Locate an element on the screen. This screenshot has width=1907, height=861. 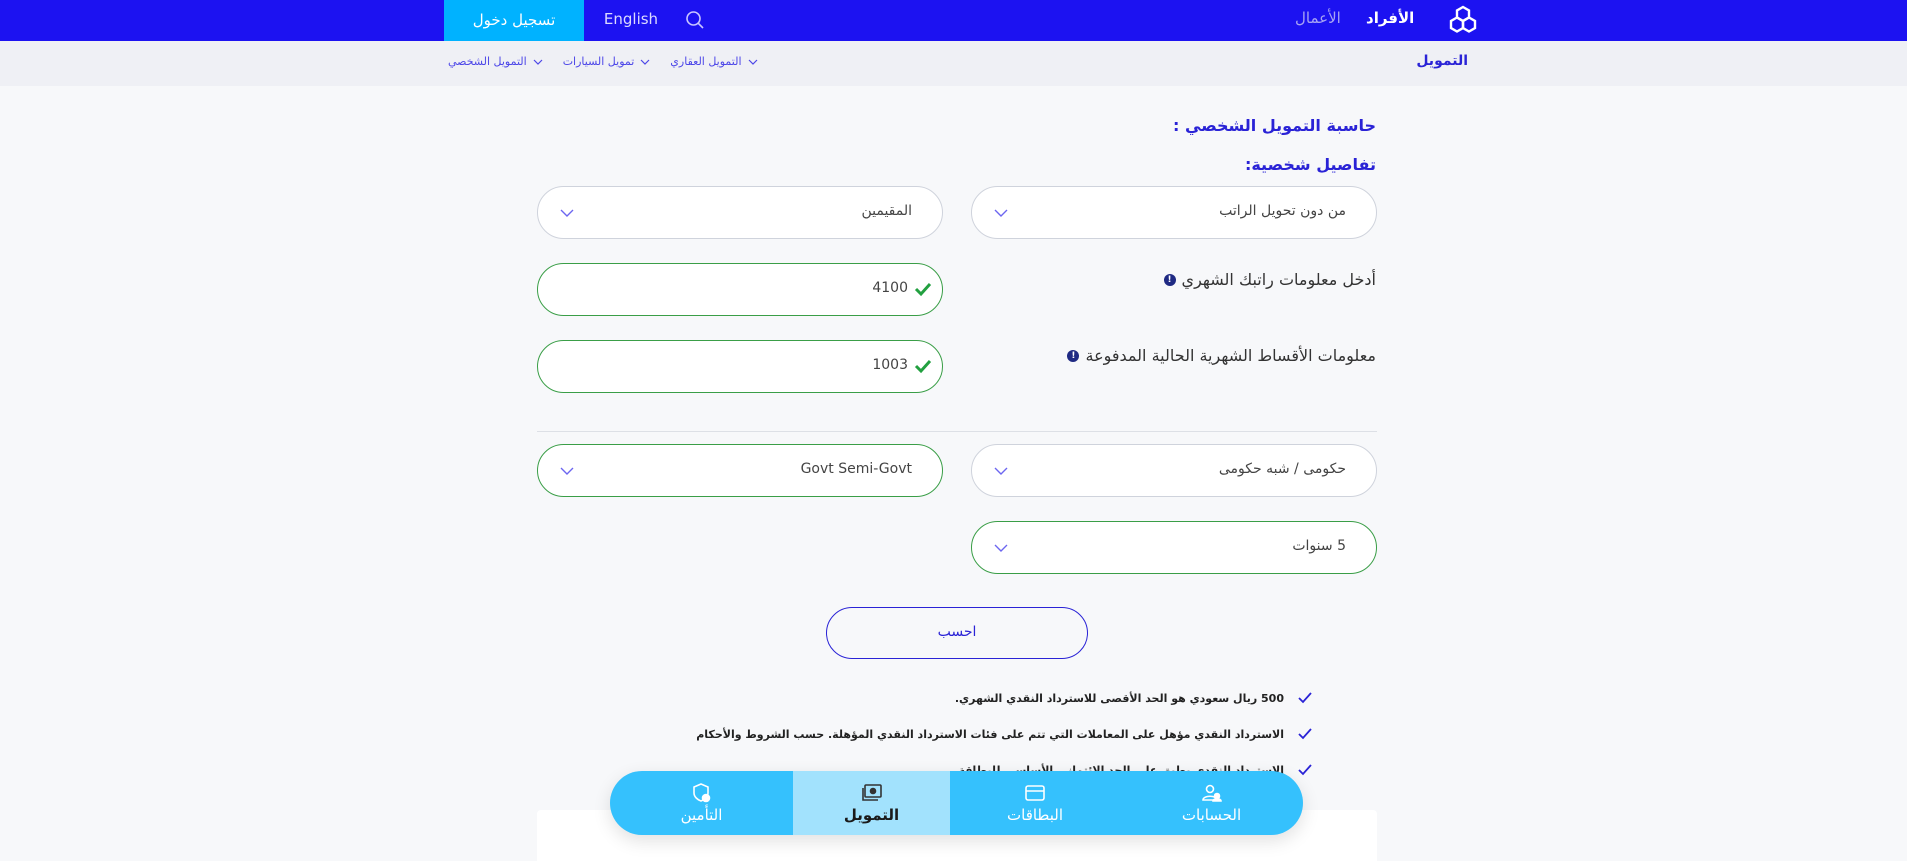
salary-label: أدخل معلومات راتبك الشهري ! is located at coordinates (1269, 279).